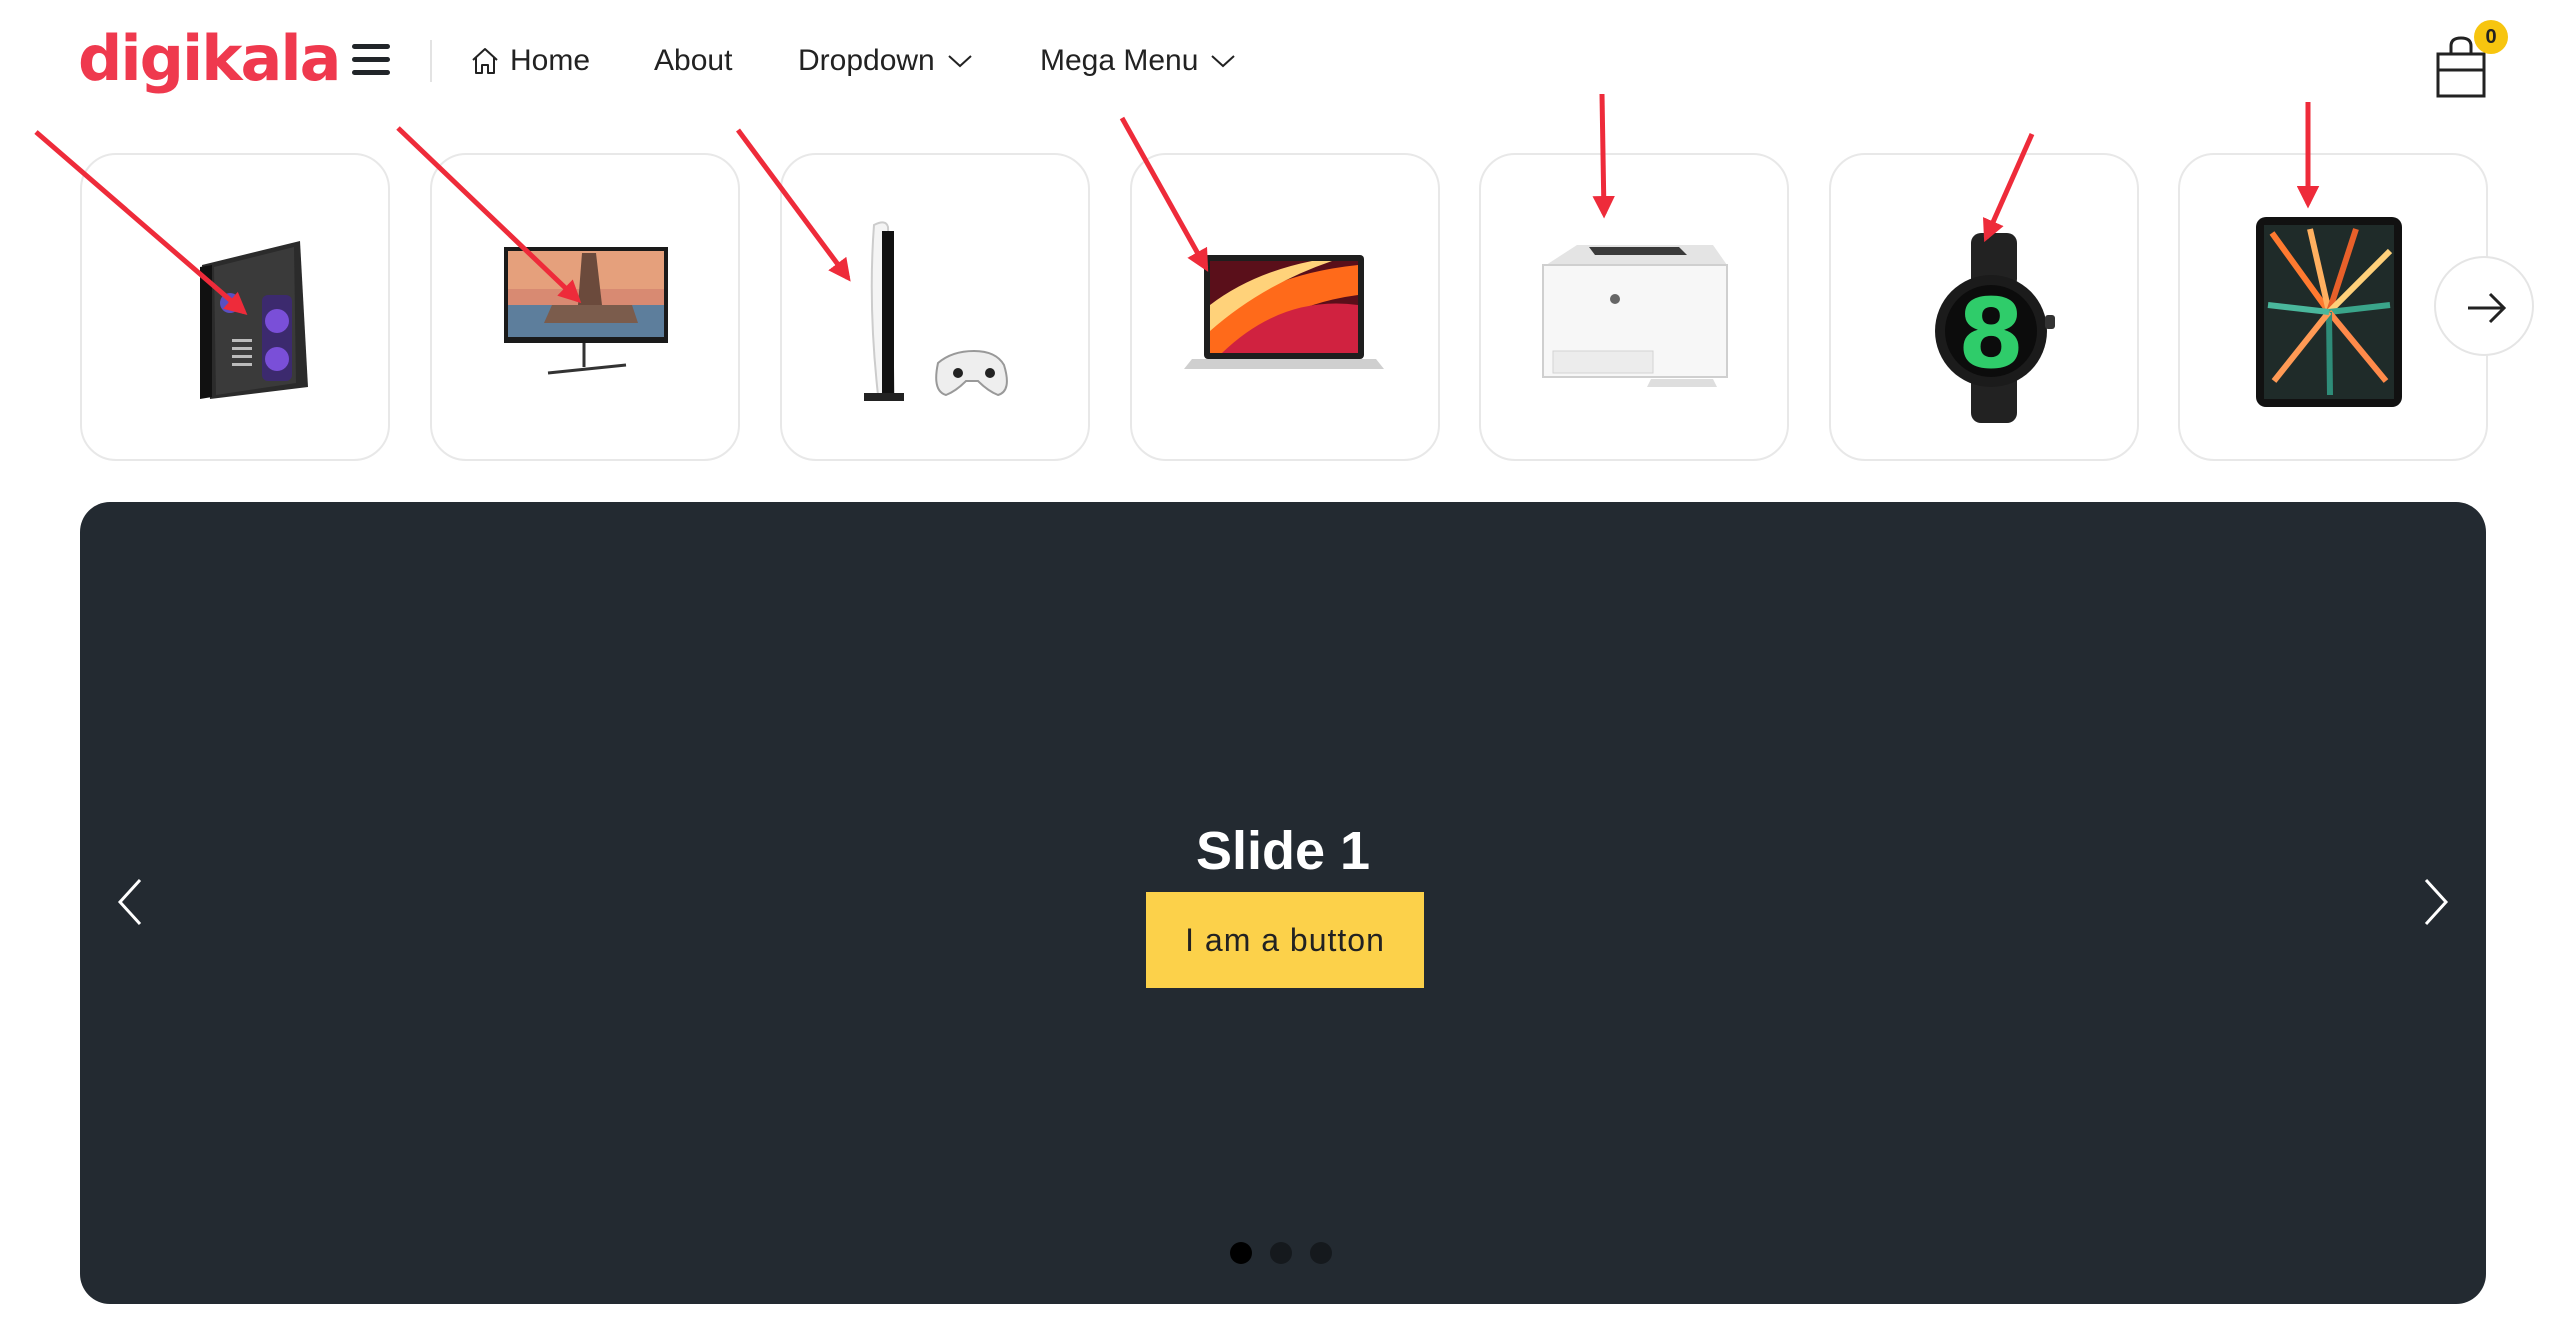 Image resolution: width=2554 pixels, height=1338 pixels. Describe the element at coordinates (1635, 316) in the screenshot. I see `printer-icon` at that location.